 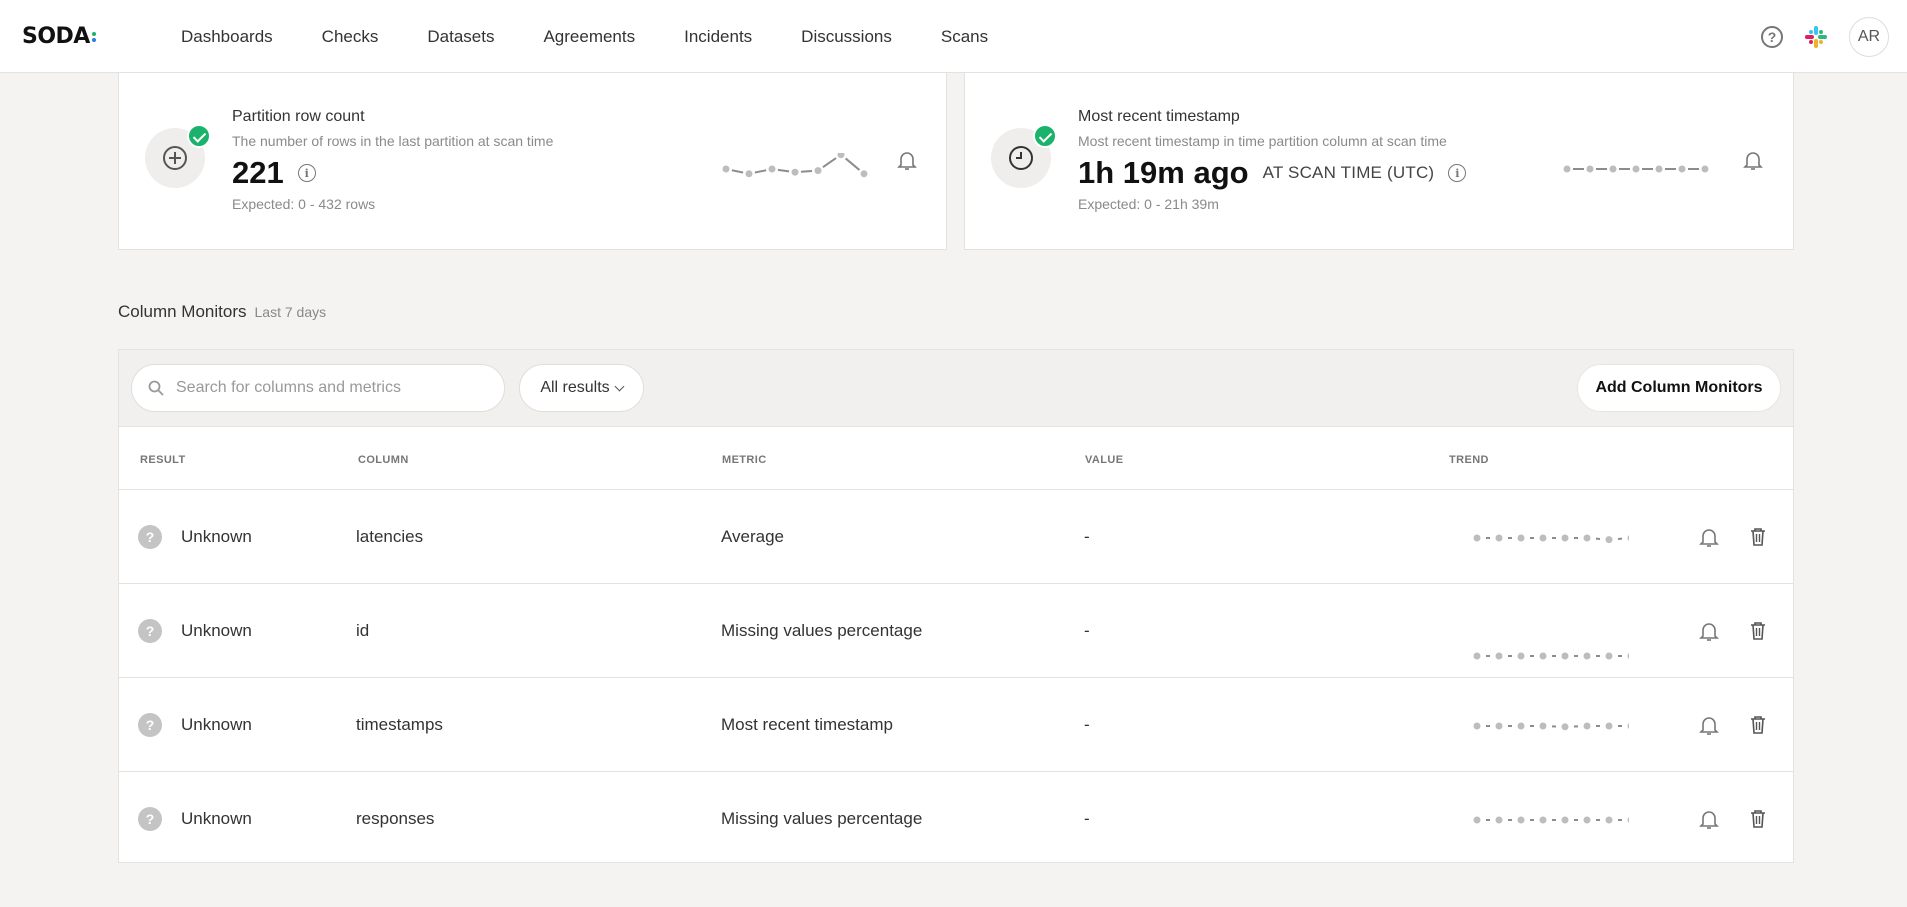 I want to click on slack-icon, so click(x=1816, y=37).